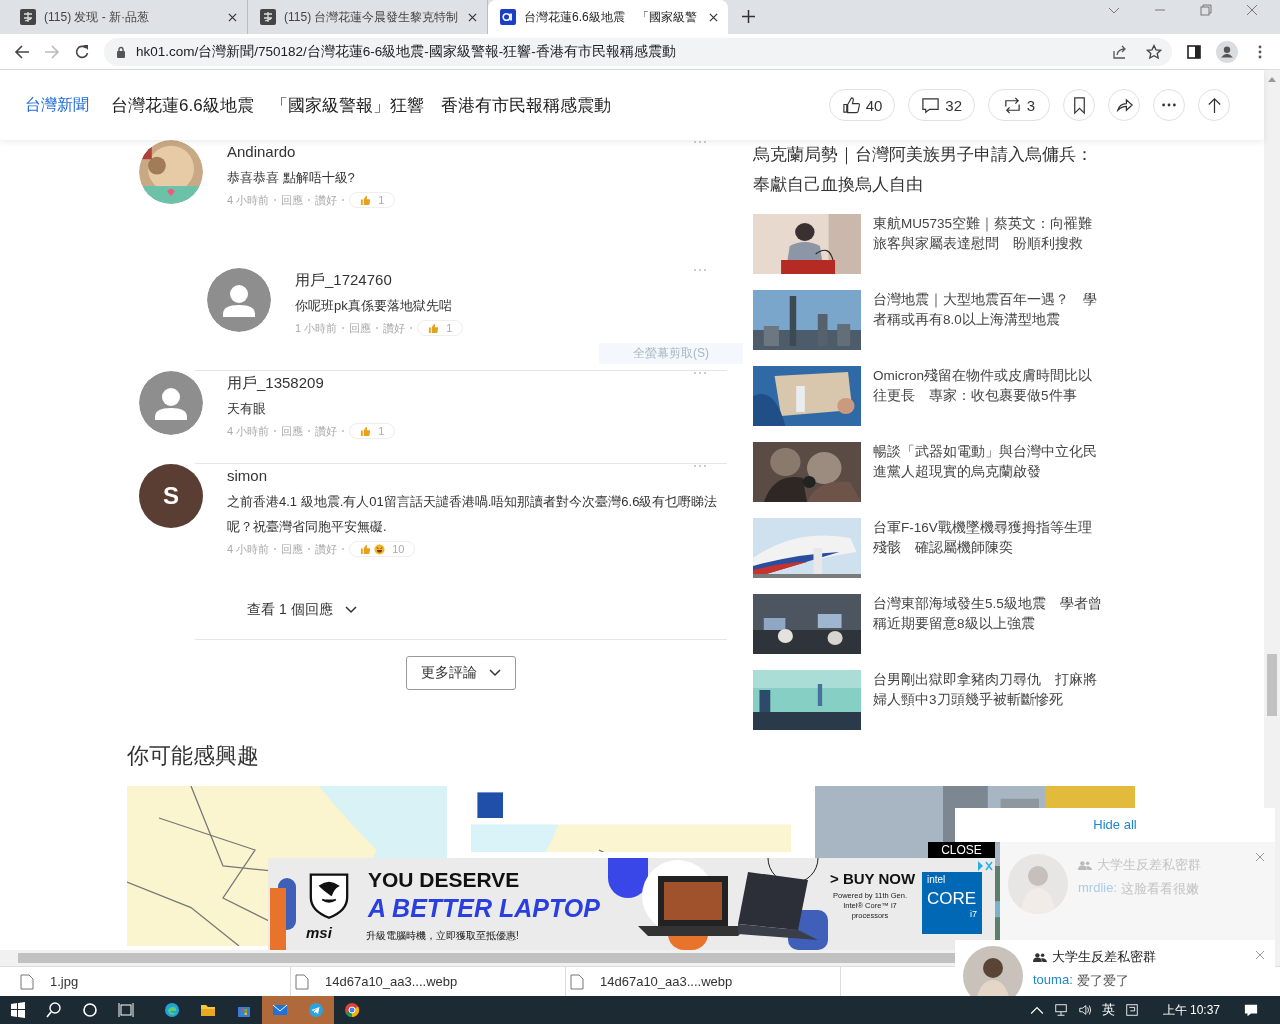 This screenshot has height=1024, width=1280. I want to click on bookmark-button, so click(1079, 105).